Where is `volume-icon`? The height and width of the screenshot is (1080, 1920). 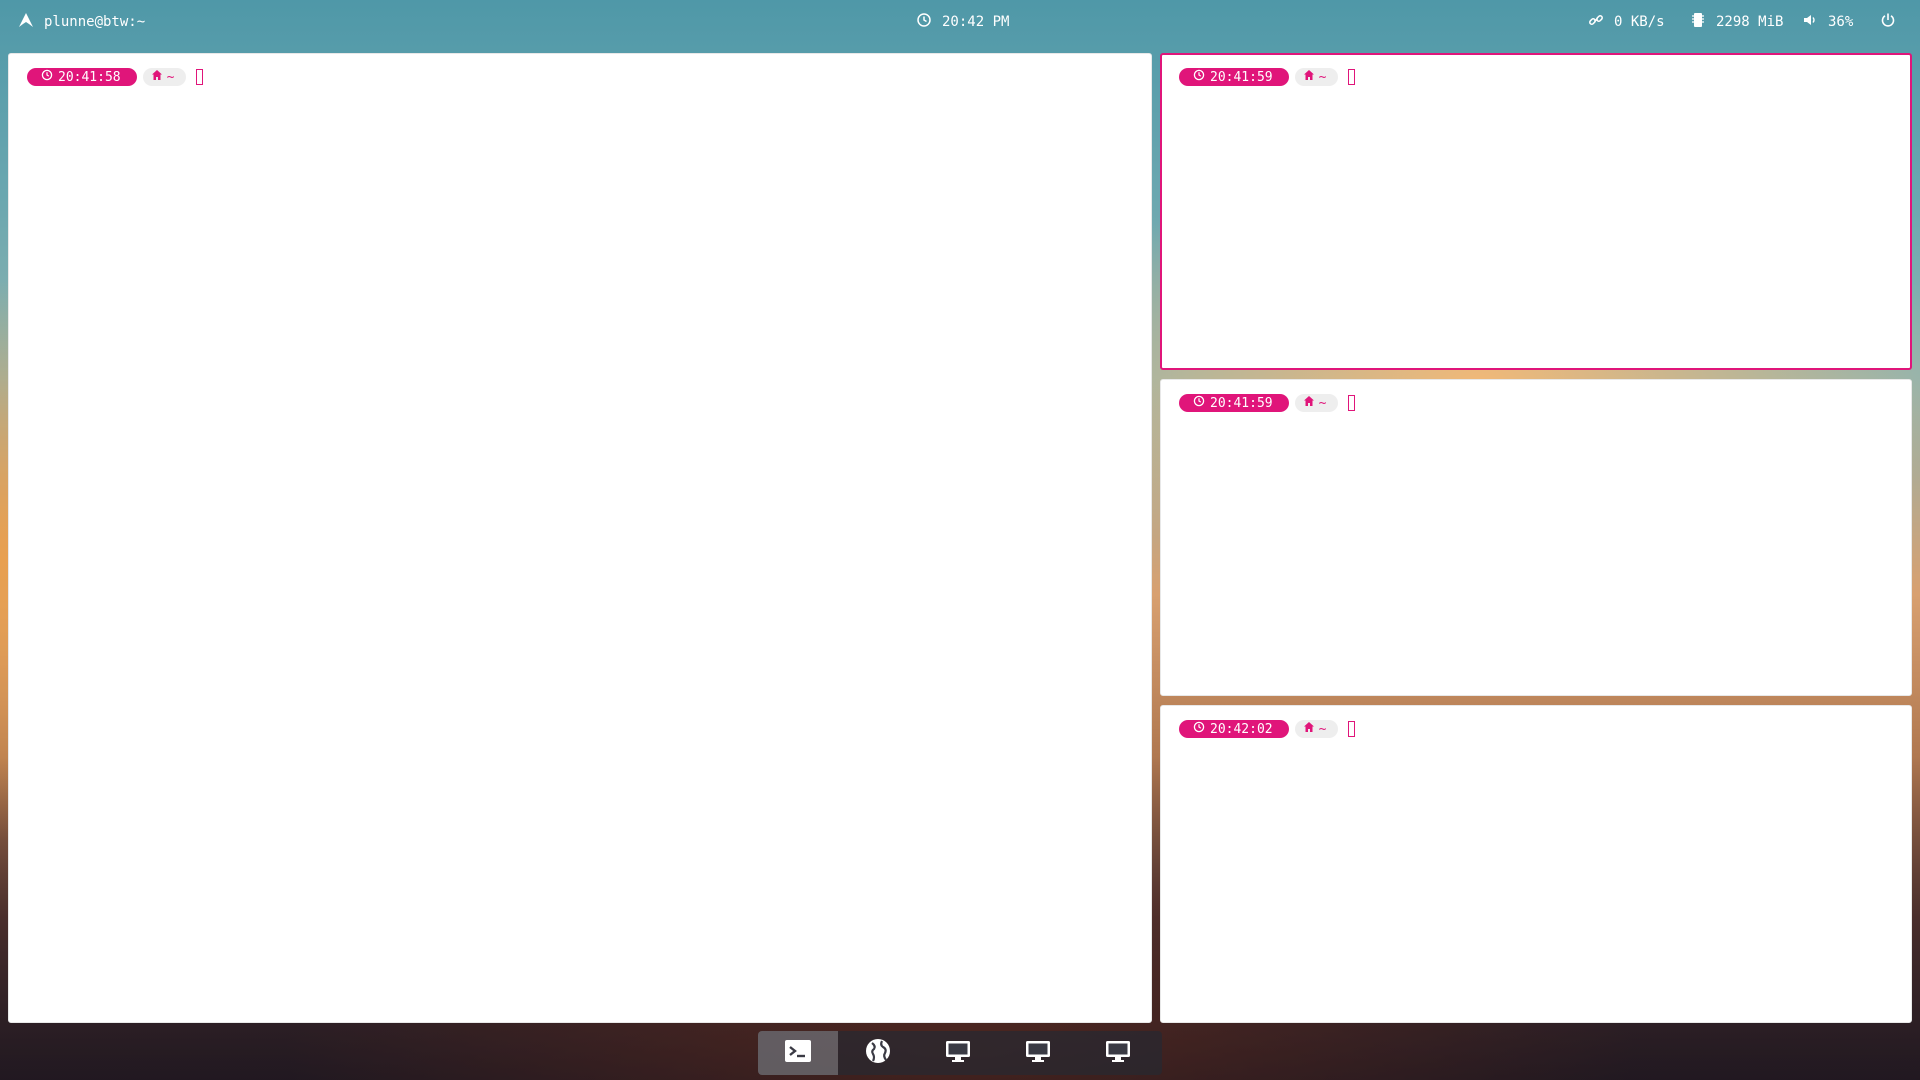
volume-icon is located at coordinates (1810, 22).